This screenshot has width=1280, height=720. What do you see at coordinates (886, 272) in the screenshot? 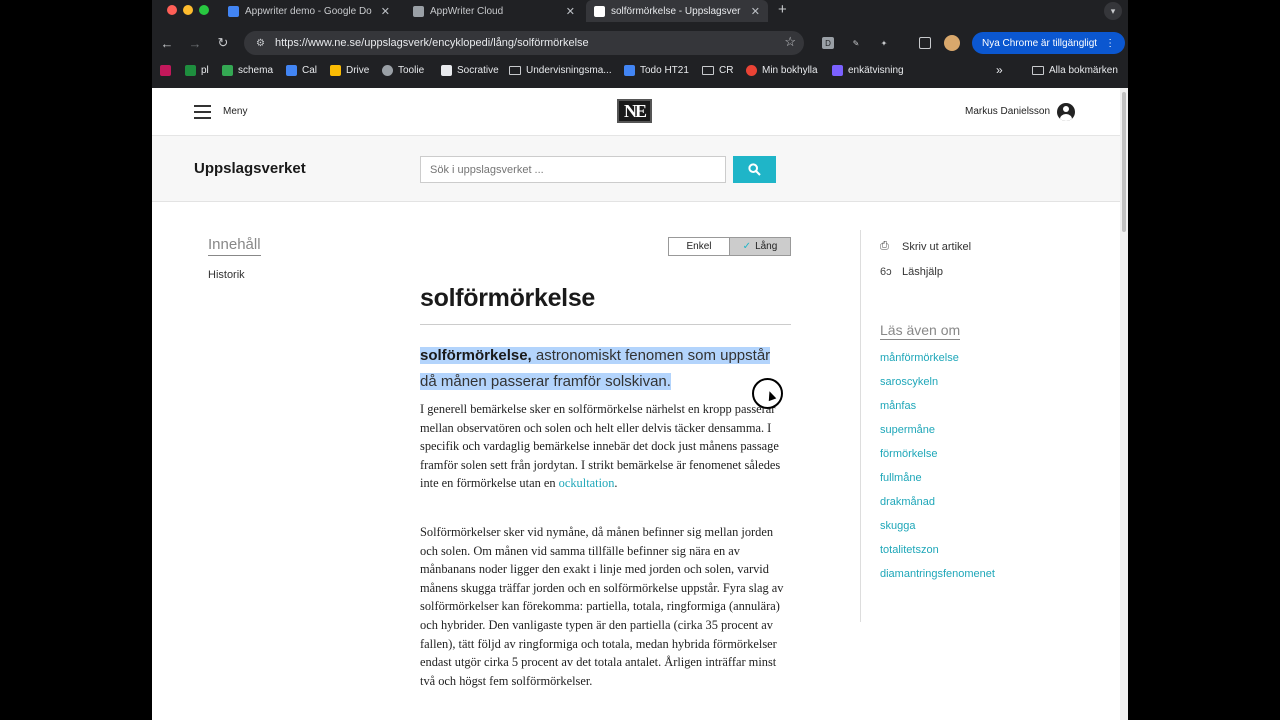
I see `glasses-icon: 6ɔ` at bounding box center [886, 272].